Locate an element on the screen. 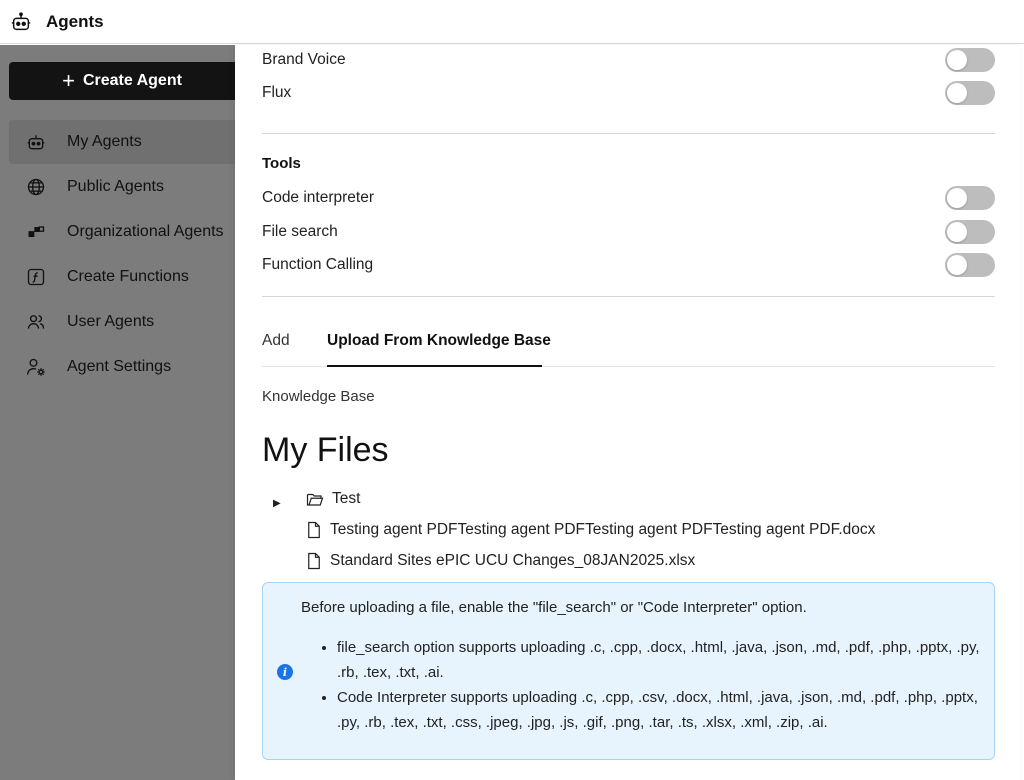  top-bar: Agents is located at coordinates (512, 22).